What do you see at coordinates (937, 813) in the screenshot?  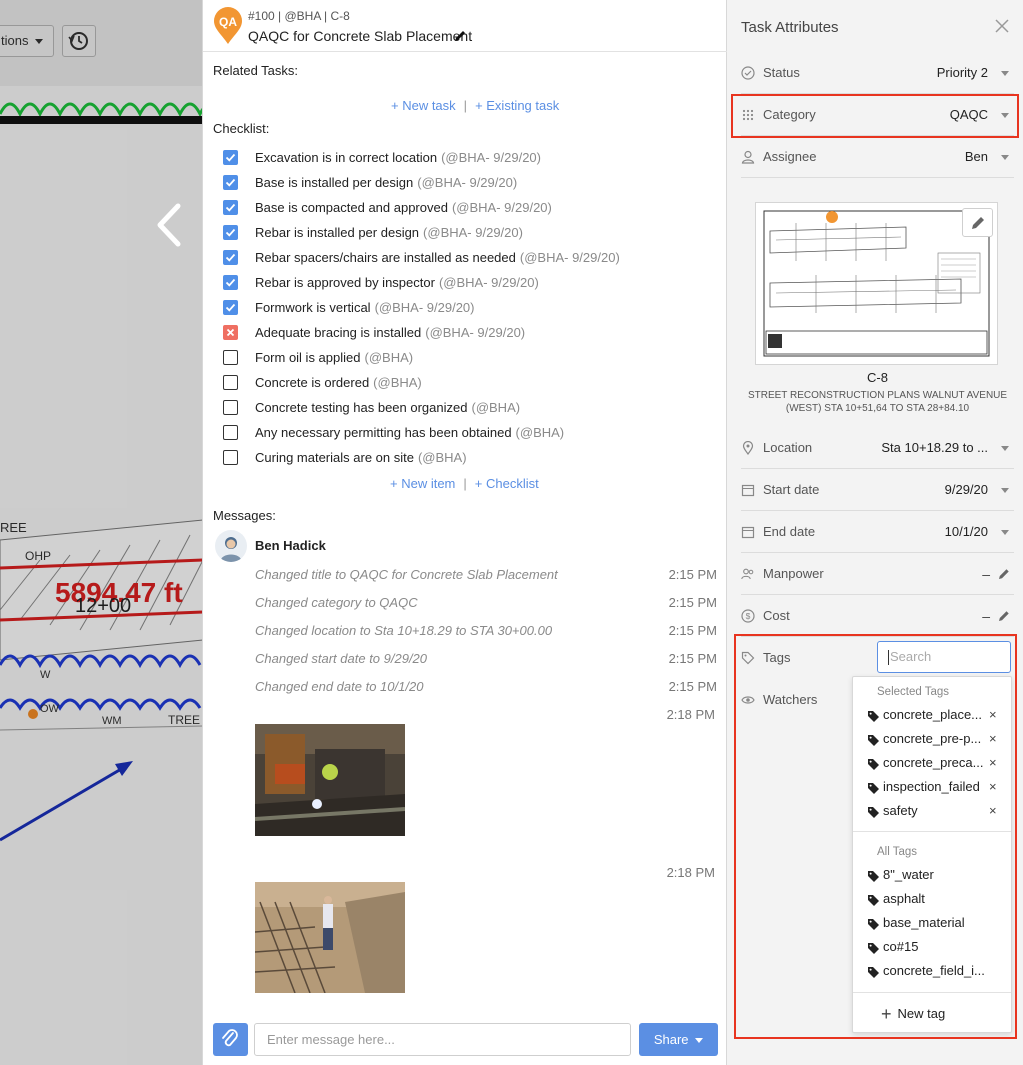 I see `selected-tag-item: safety ×` at bounding box center [937, 813].